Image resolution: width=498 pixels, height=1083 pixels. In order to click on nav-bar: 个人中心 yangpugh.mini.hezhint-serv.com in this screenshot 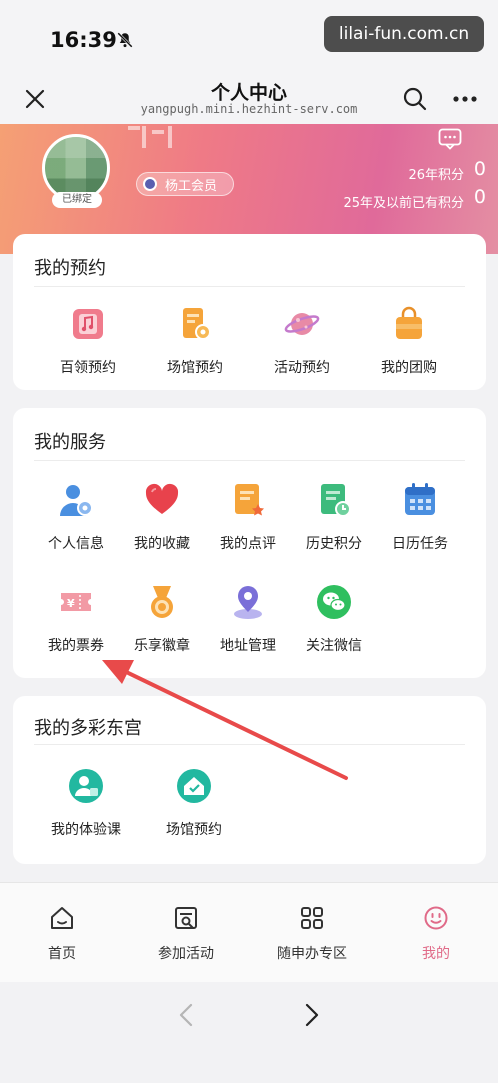, I will do `click(249, 99)`.